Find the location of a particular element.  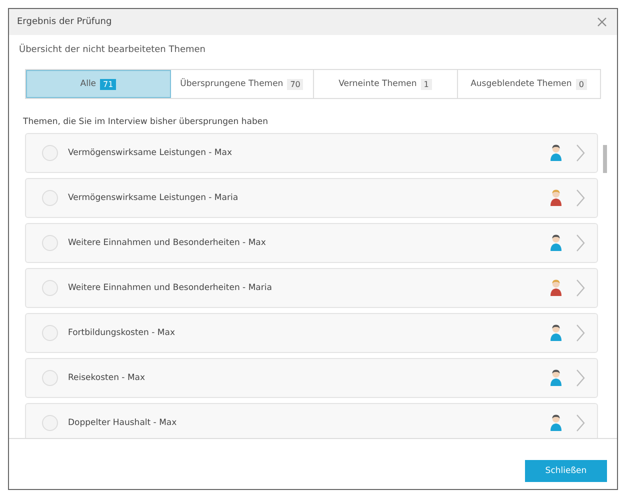

count-badge: 70 is located at coordinates (295, 84).